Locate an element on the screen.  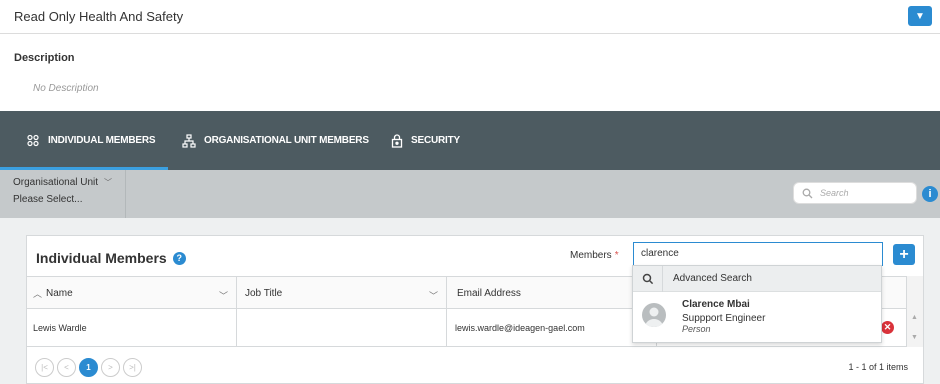
avatar is located at coordinates (654, 315).